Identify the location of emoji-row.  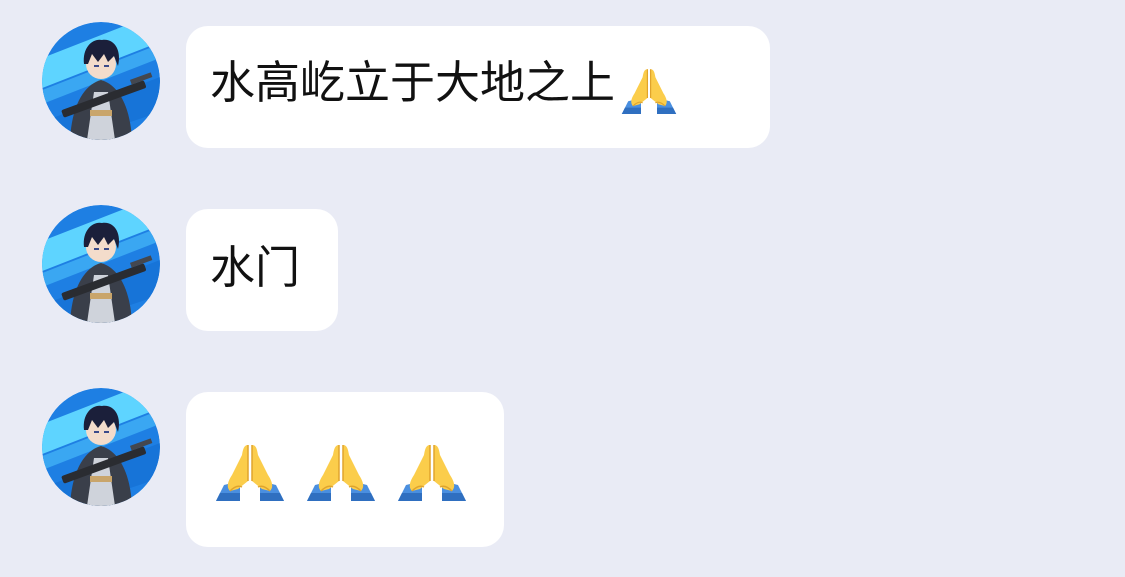
(347, 471).